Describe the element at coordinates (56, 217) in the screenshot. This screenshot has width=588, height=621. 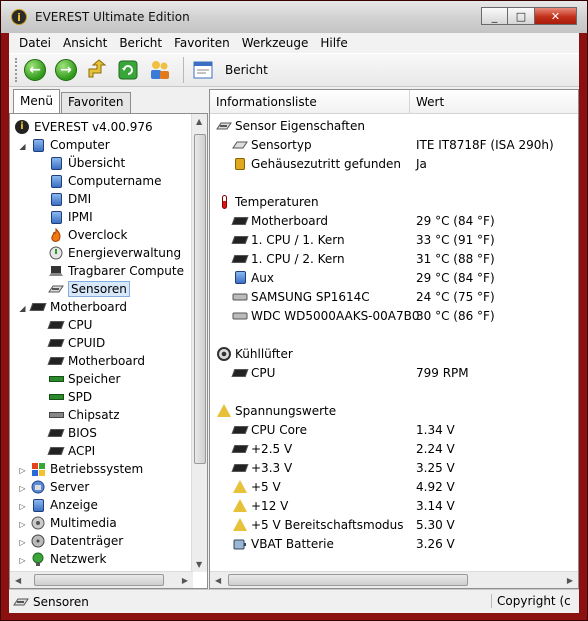
I see `computer-icon` at that location.